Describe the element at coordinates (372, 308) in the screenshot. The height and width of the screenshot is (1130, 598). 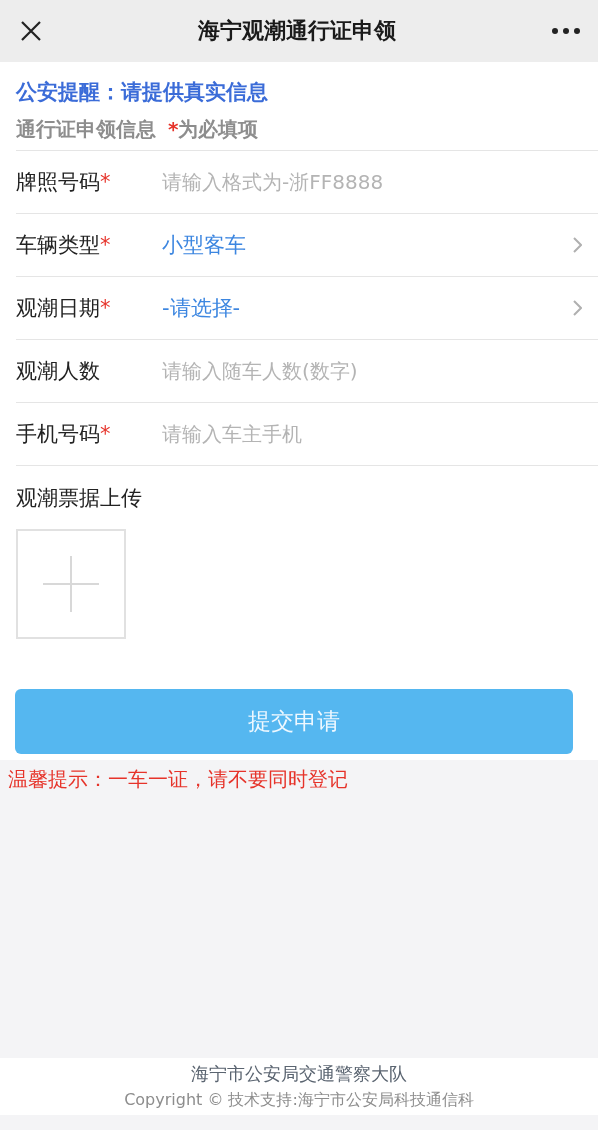
I see `select-field: -请选择-` at that location.